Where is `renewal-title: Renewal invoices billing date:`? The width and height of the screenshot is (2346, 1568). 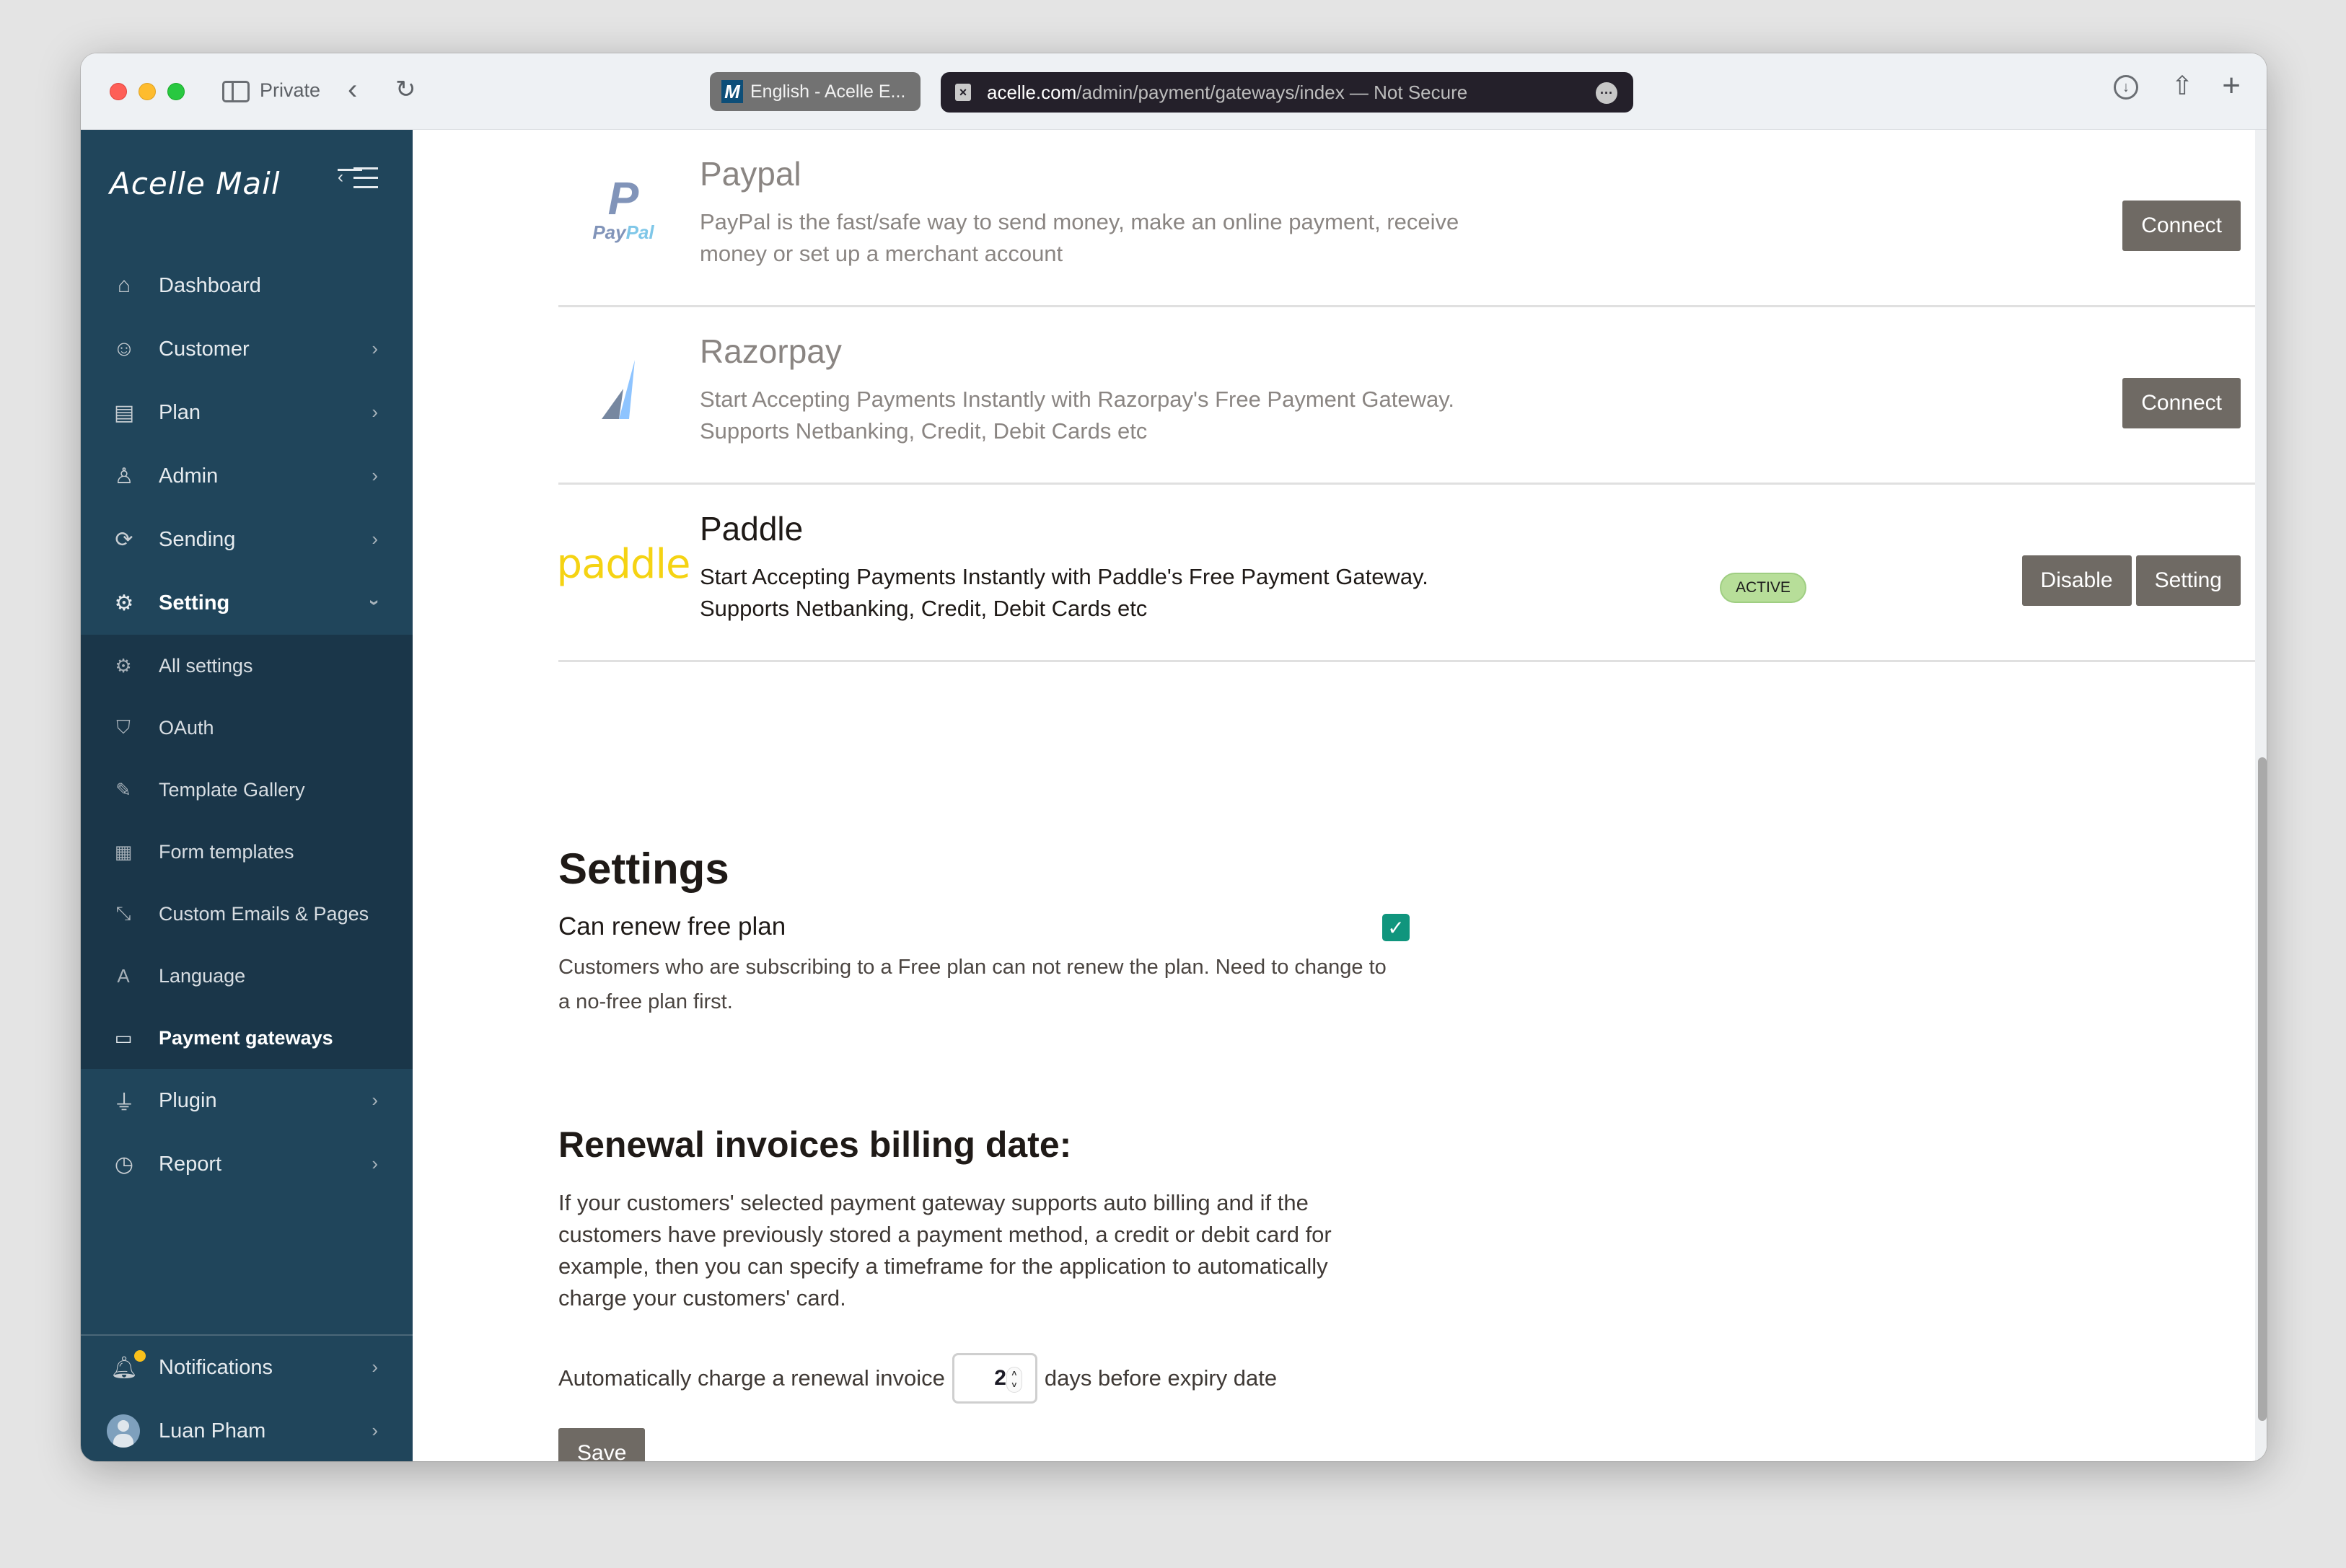 renewal-title: Renewal invoices billing date: is located at coordinates (815, 1144).